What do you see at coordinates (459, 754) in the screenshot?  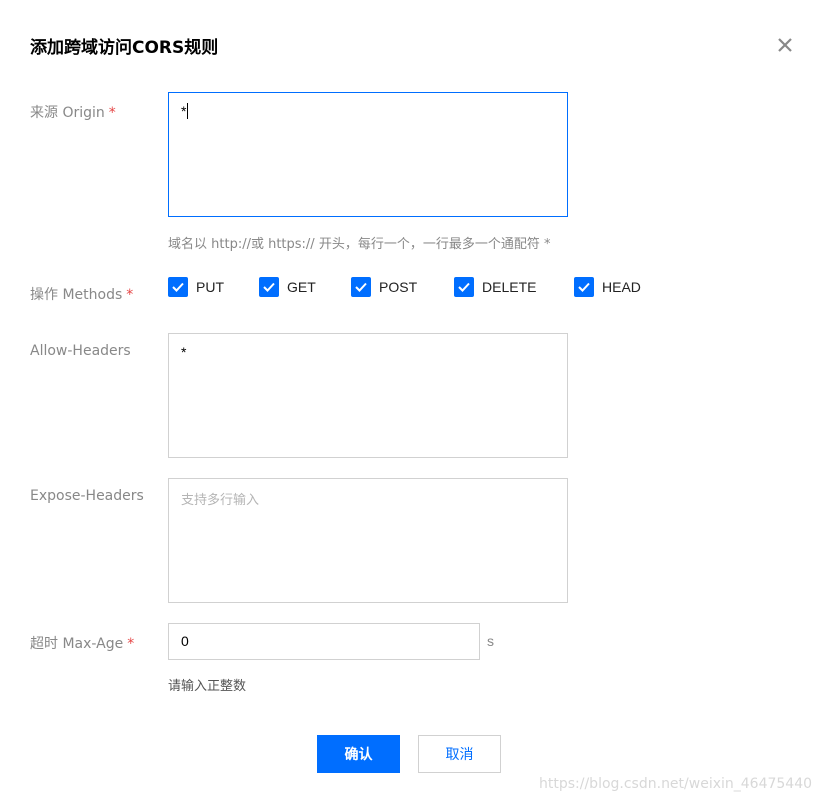 I see `cancel-button: 取消` at bounding box center [459, 754].